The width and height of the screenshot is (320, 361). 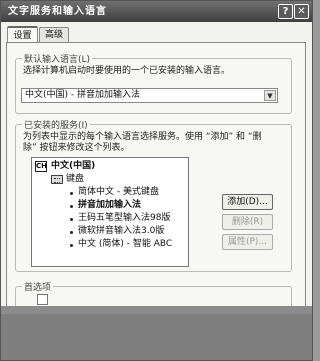 What do you see at coordinates (156, 11) in the screenshot?
I see `title-bar: 文字服务和输入语言 ? ✕` at bounding box center [156, 11].